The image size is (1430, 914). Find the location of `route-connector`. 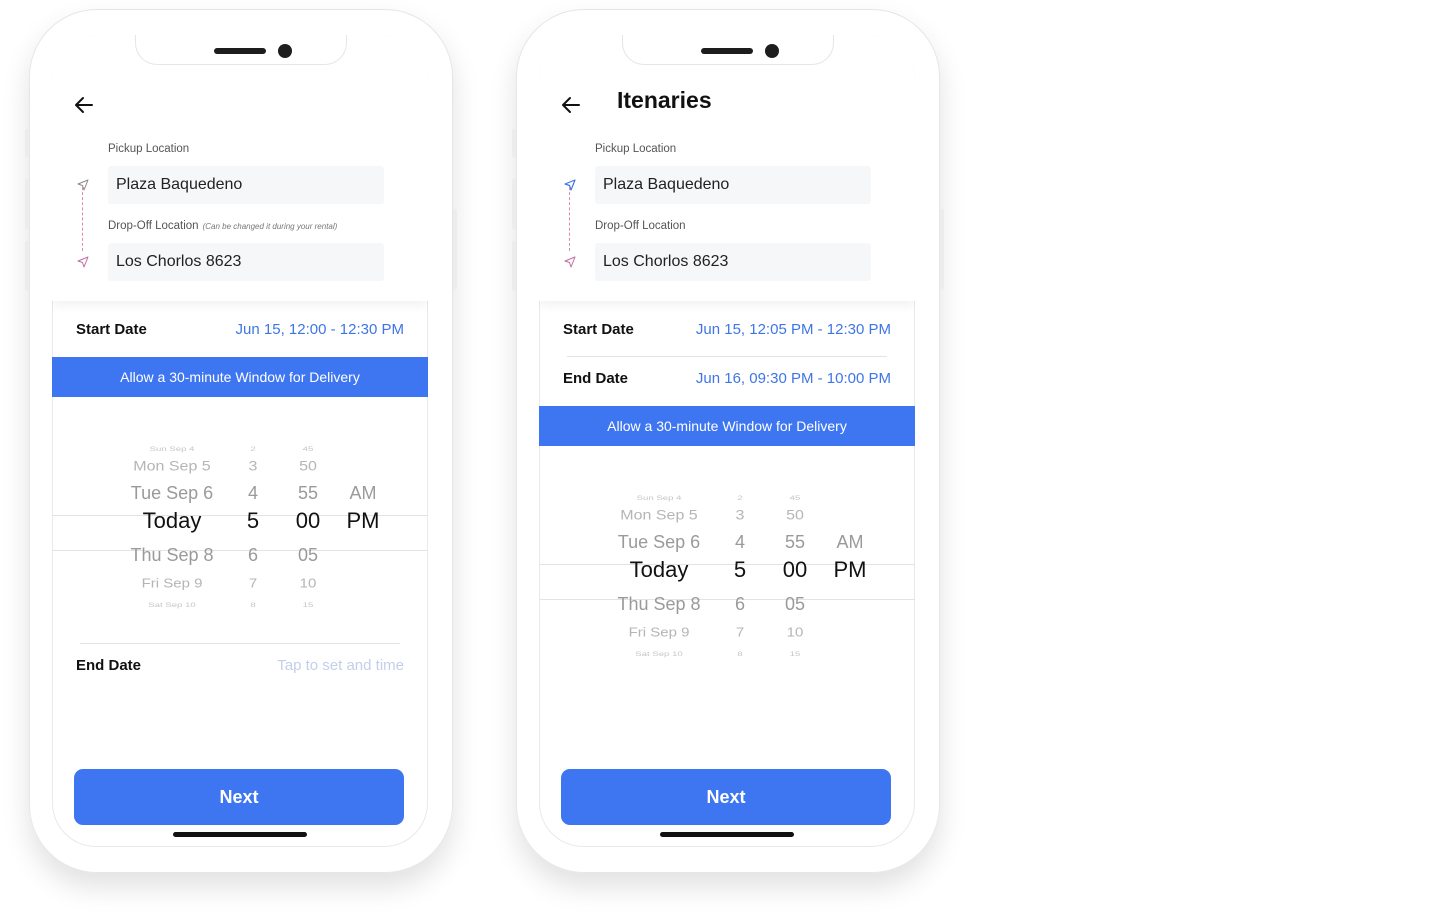

route-connector is located at coordinates (82, 219).